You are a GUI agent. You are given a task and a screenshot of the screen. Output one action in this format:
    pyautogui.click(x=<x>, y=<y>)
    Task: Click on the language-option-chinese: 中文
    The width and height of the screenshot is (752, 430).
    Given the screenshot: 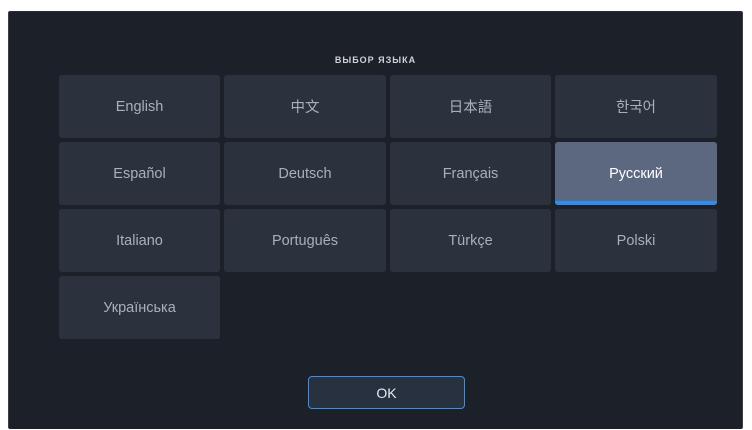 What is the action you would take?
    pyautogui.click(x=305, y=106)
    